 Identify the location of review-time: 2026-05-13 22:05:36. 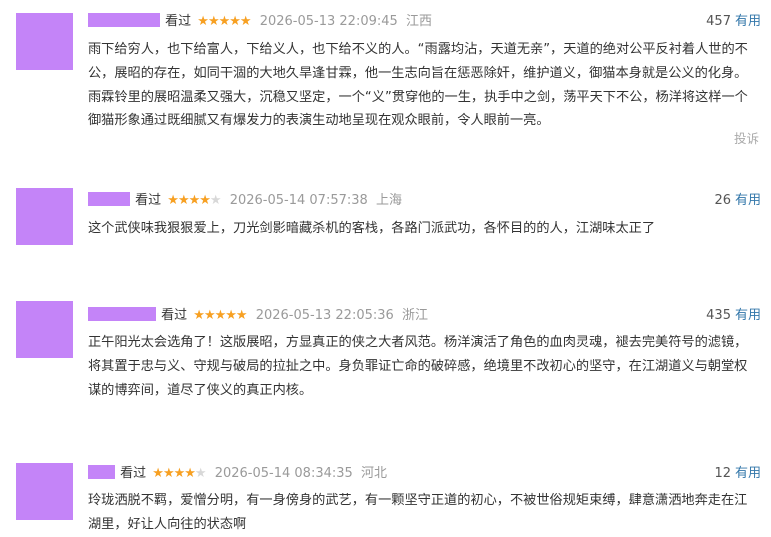
(324, 315).